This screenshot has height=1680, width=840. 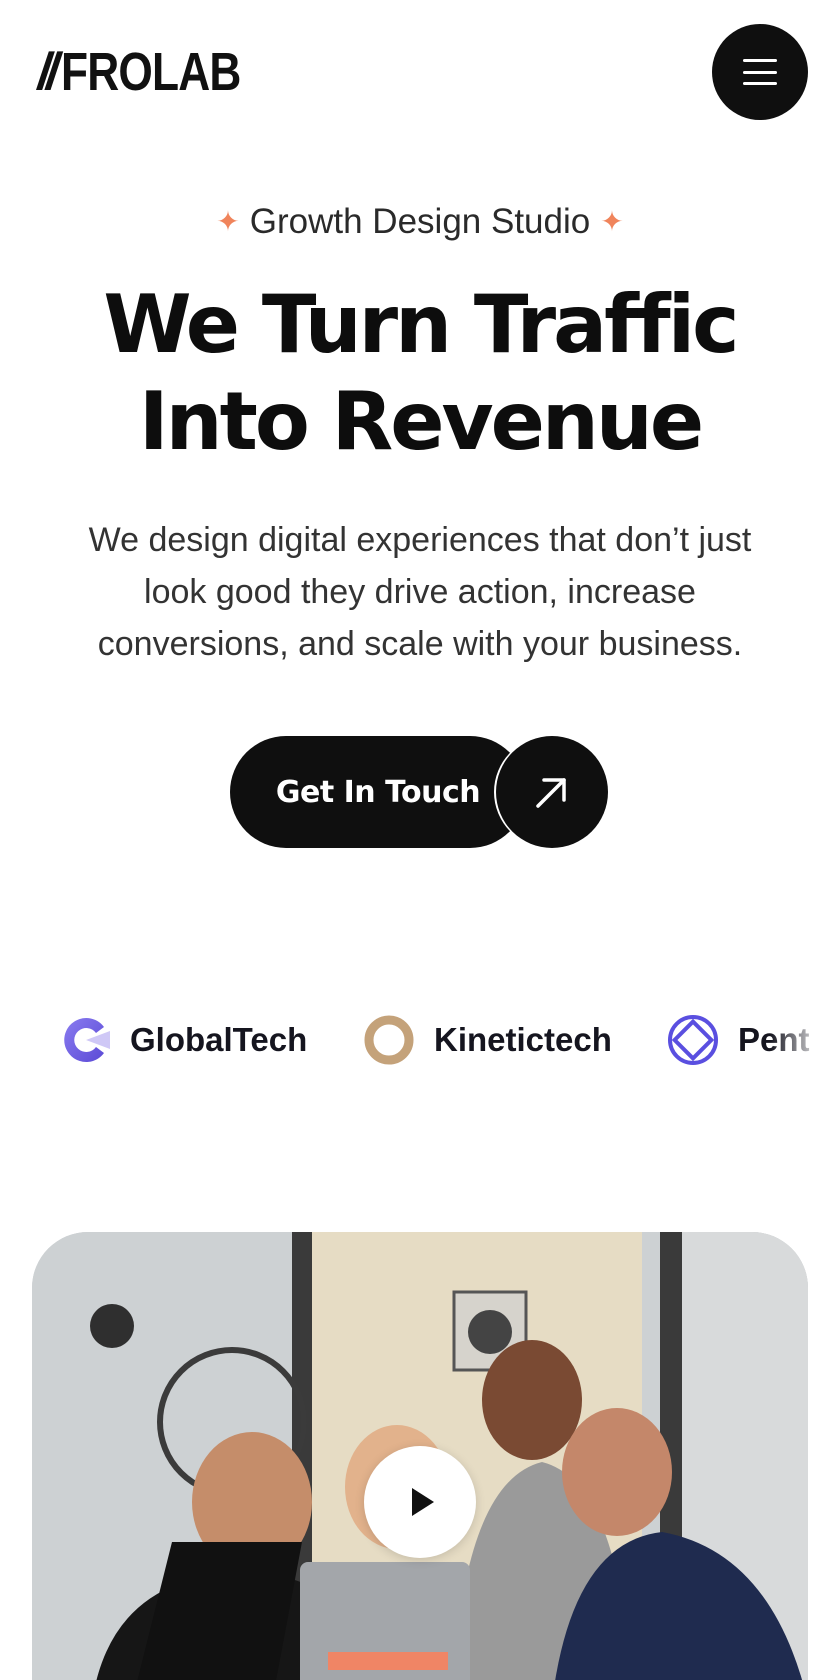 What do you see at coordinates (150, 72) in the screenshot?
I see `logo-text: FROLAB` at bounding box center [150, 72].